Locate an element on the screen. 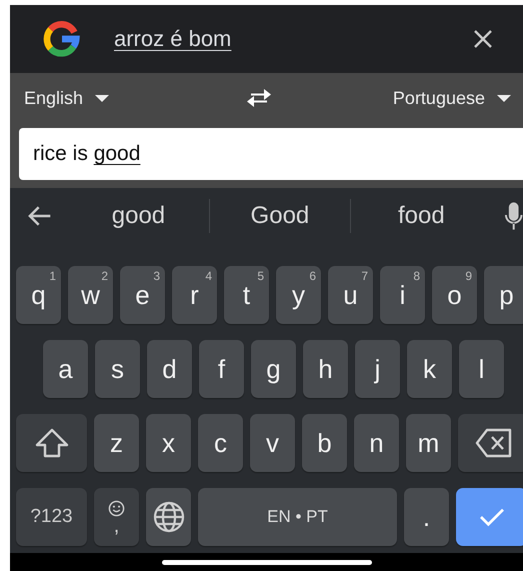 Image resolution: width=523 pixels, height=571 pixels. symbols-key: ?123 is located at coordinates (51, 517).